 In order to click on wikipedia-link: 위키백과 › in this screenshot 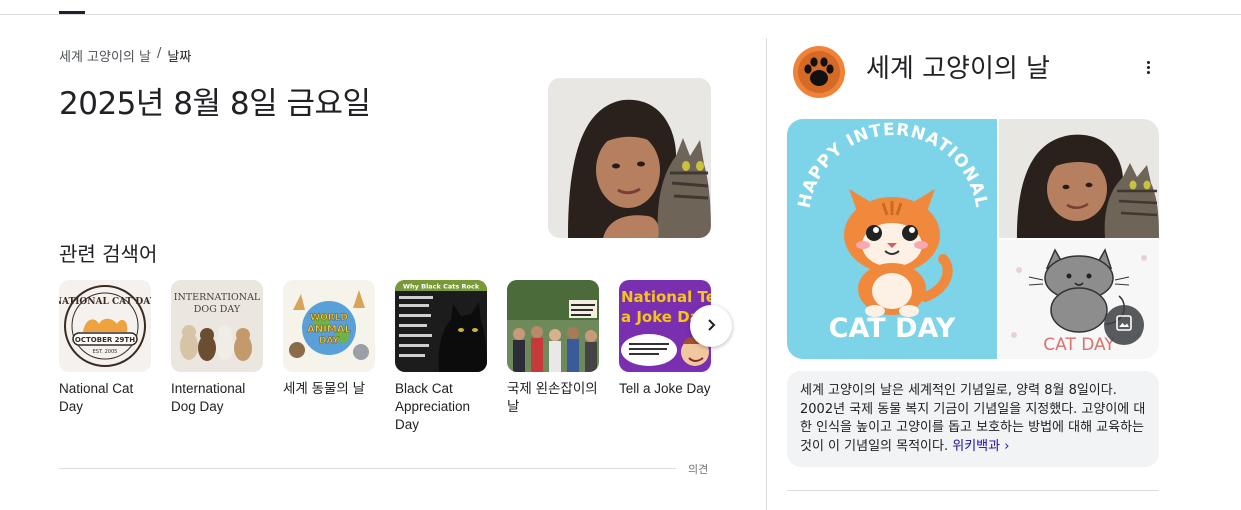, I will do `click(980, 446)`.